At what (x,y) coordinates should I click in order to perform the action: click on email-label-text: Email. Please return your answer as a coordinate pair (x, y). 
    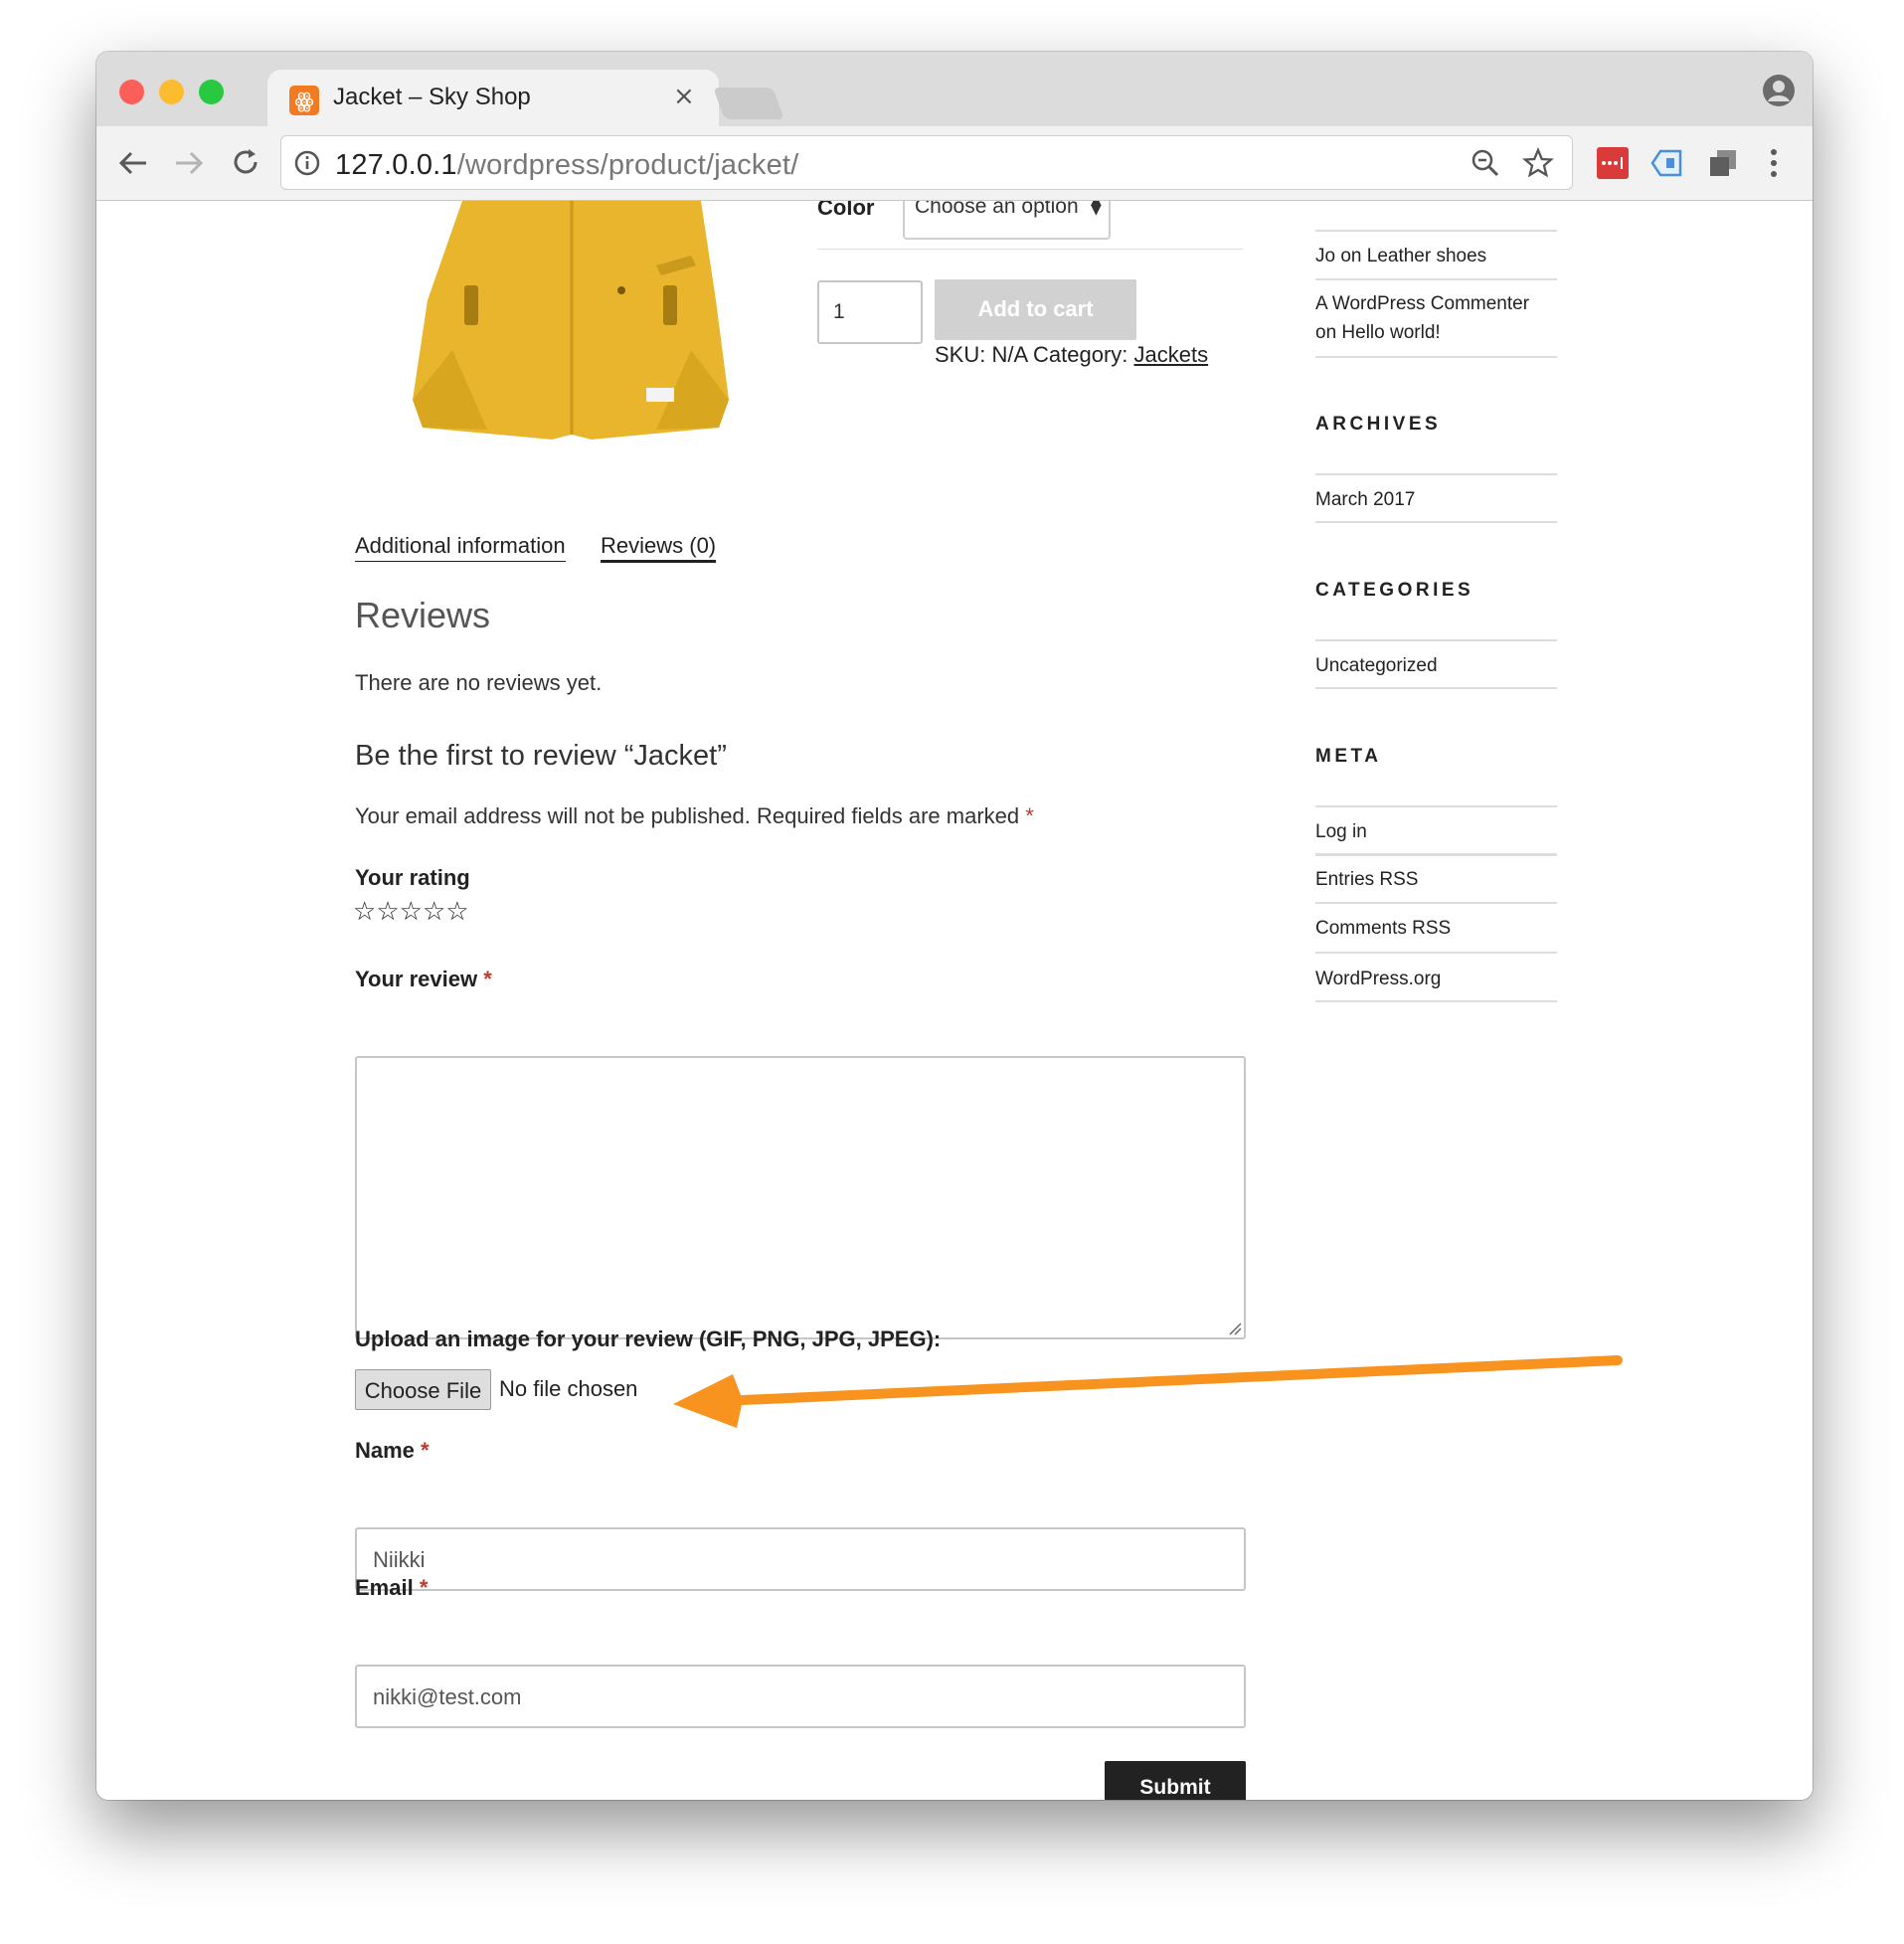
    Looking at the image, I should click on (387, 1587).